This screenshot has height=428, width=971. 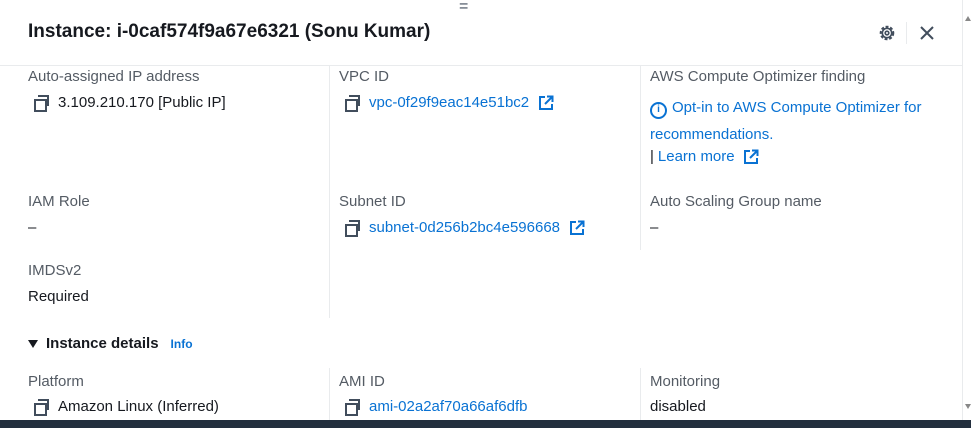 What do you see at coordinates (102, 343) in the screenshot?
I see `instance-details-title: Instance details` at bounding box center [102, 343].